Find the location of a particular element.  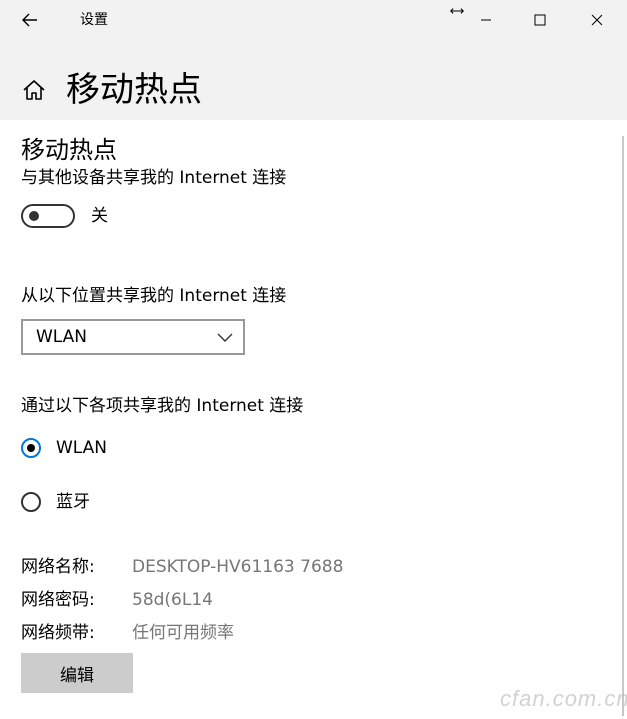

section-title: 移动热点 is located at coordinates (69, 150).